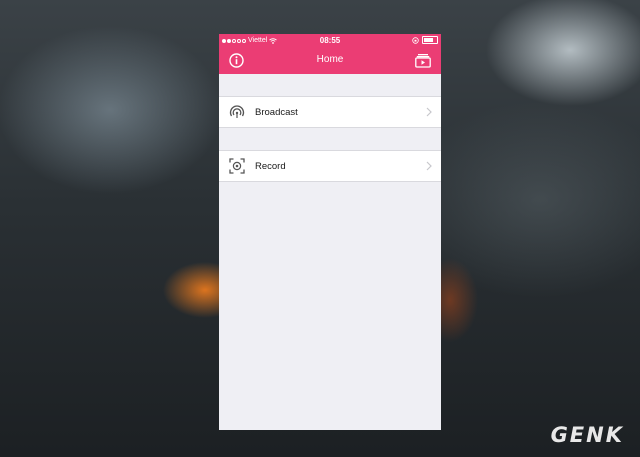 This screenshot has height=457, width=640. I want to click on page-title: Home, so click(330, 59).